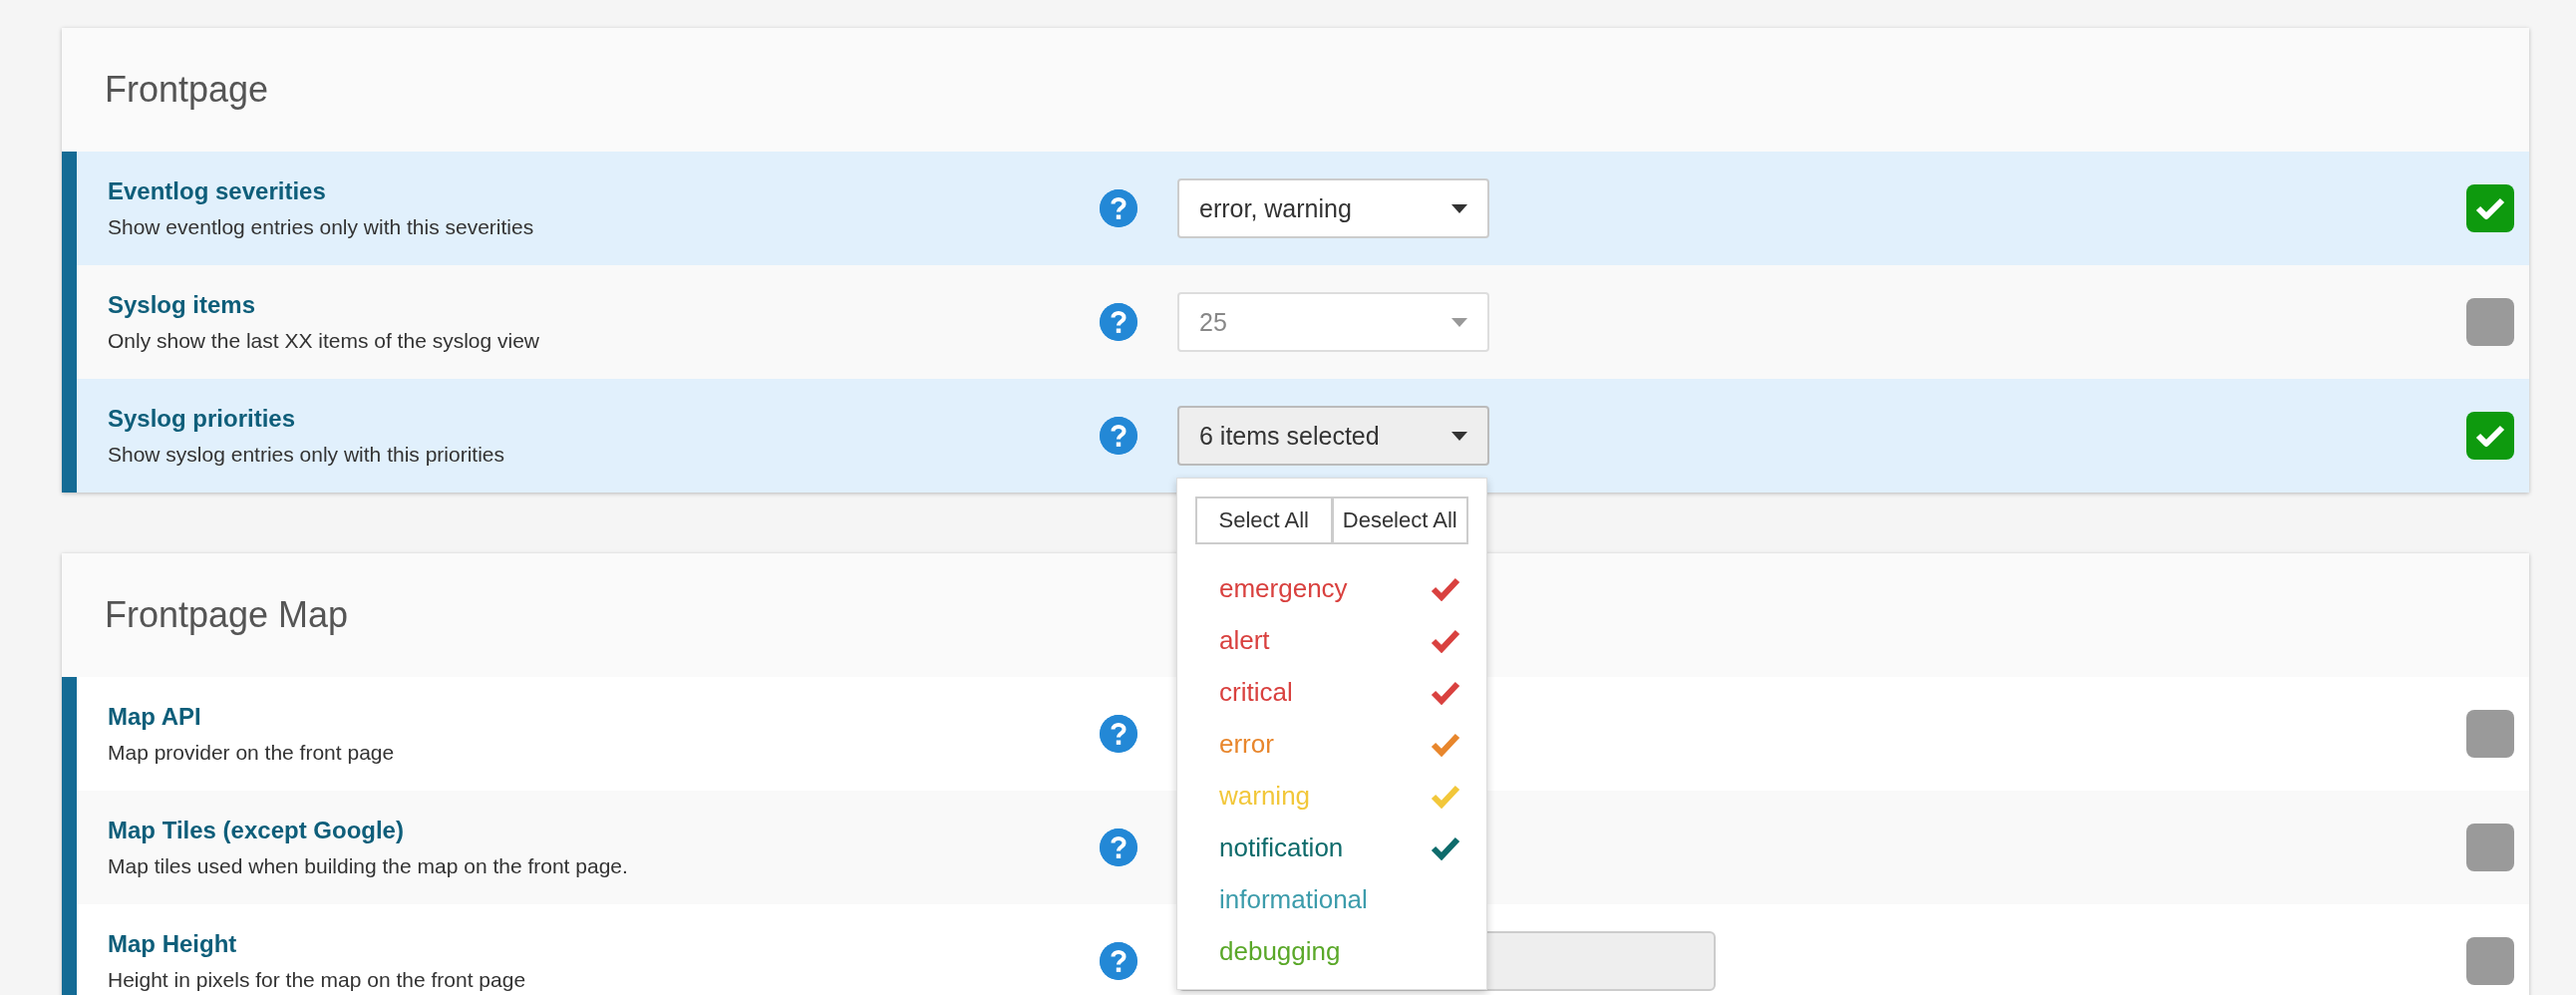 This screenshot has width=2576, height=995. Describe the element at coordinates (1333, 436) in the screenshot. I see `select-dropdown: 6 items selected` at that location.